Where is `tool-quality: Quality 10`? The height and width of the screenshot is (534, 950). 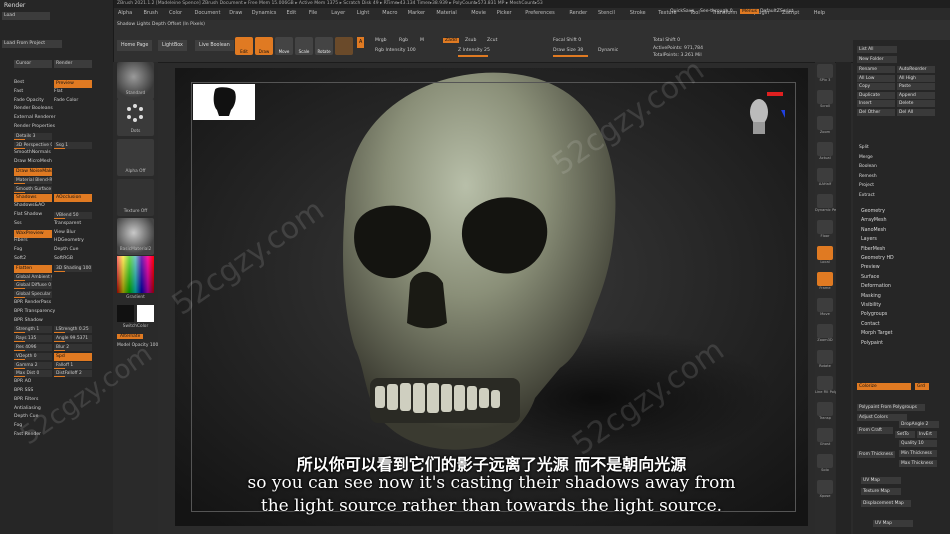
tool-quality: Quality 10 is located at coordinates (918, 443).